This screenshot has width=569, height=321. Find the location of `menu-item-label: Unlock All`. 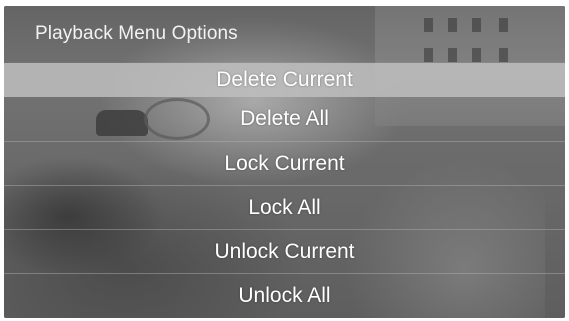

menu-item-label: Unlock All is located at coordinates (284, 295).